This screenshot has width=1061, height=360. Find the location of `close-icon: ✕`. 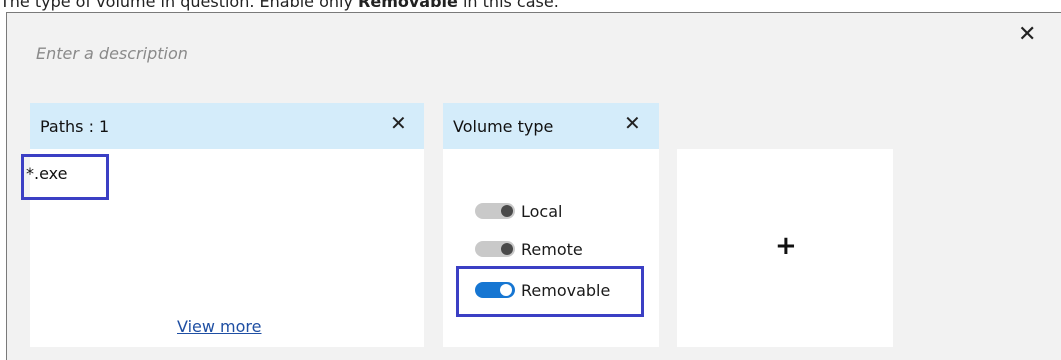

close-icon: ✕ is located at coordinates (1027, 35).